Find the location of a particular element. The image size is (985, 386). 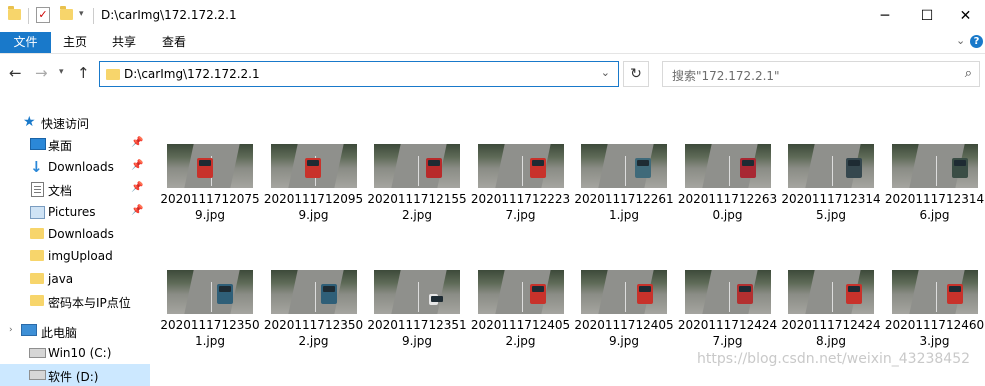

file-item: 2020111712095 9.jpg is located at coordinates (314, 184).